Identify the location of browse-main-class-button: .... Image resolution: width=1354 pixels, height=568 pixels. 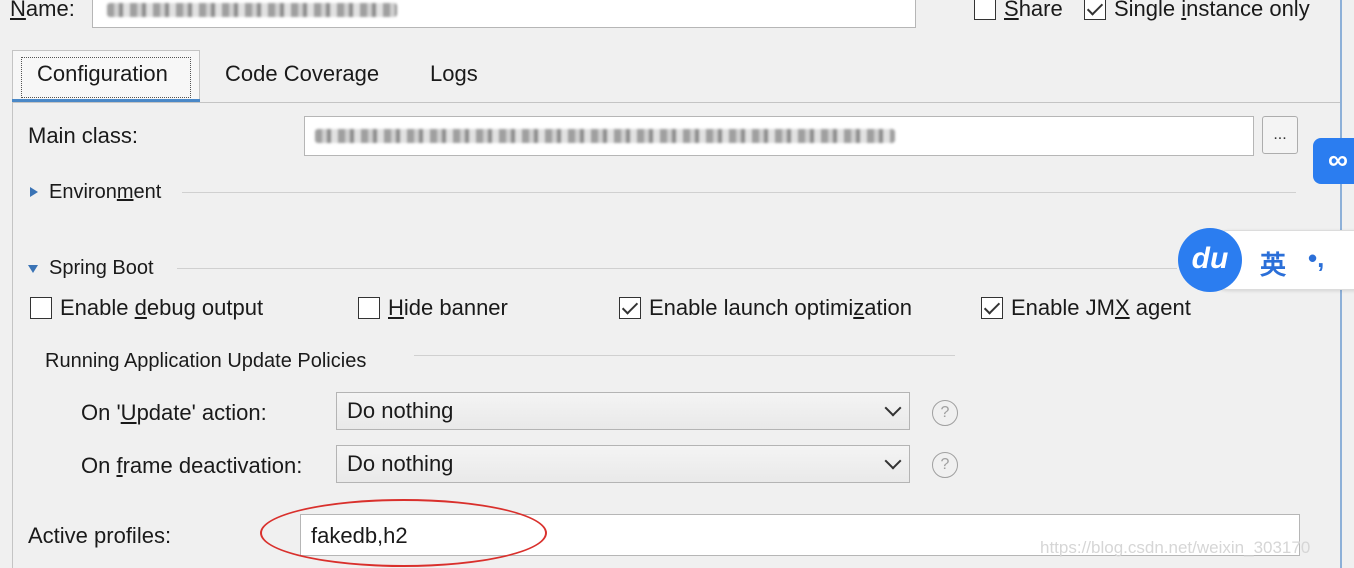
(1280, 135).